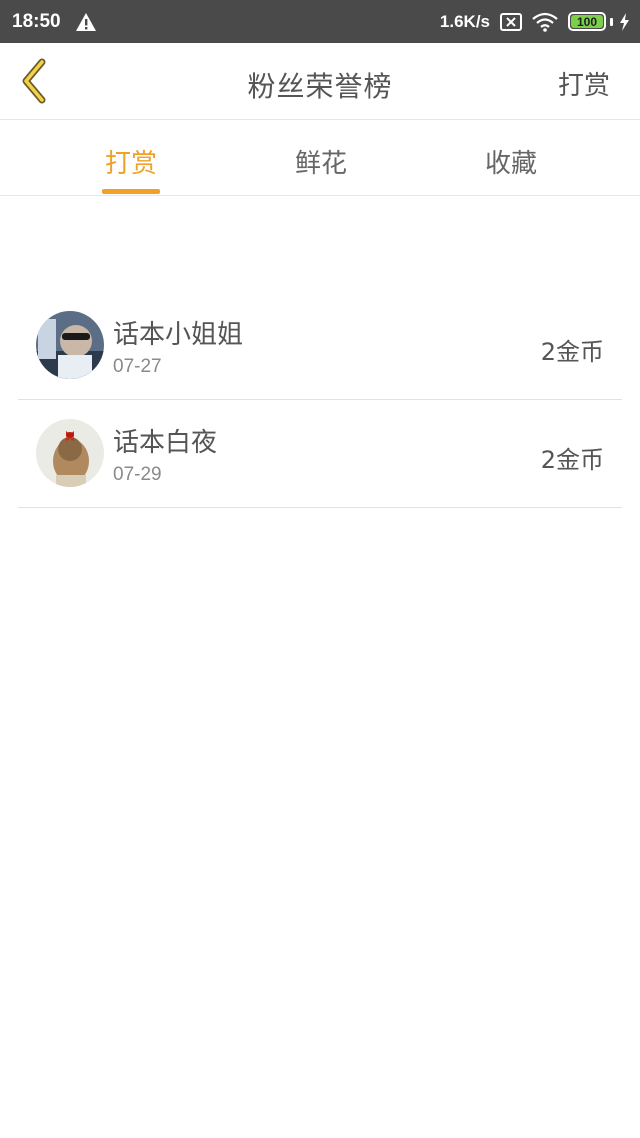 This screenshot has width=640, height=1138. What do you see at coordinates (130, 164) in the screenshot?
I see `tab-label: 打赏` at bounding box center [130, 164].